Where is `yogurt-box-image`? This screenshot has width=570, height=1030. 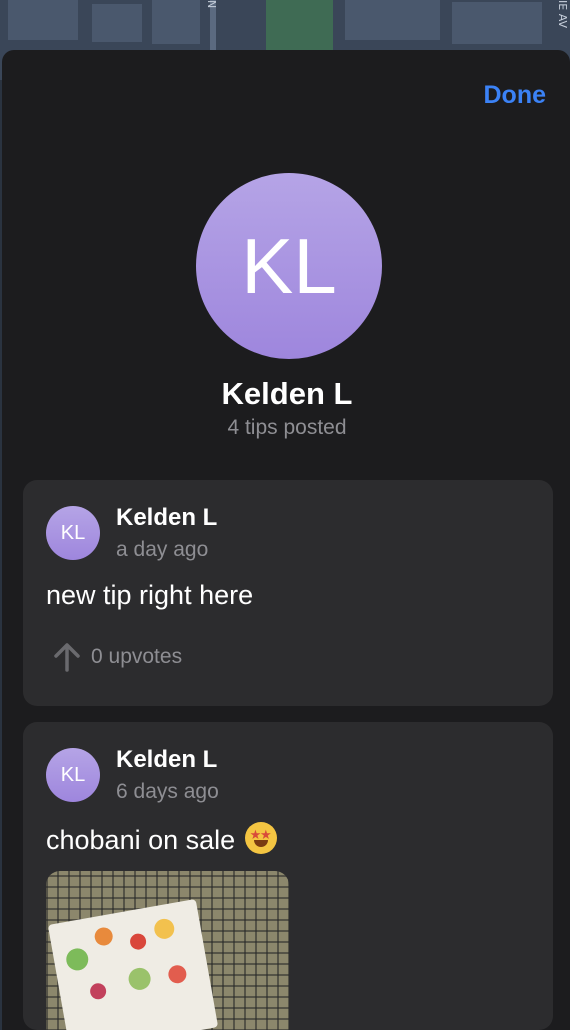 yogurt-box-image is located at coordinates (133, 964).